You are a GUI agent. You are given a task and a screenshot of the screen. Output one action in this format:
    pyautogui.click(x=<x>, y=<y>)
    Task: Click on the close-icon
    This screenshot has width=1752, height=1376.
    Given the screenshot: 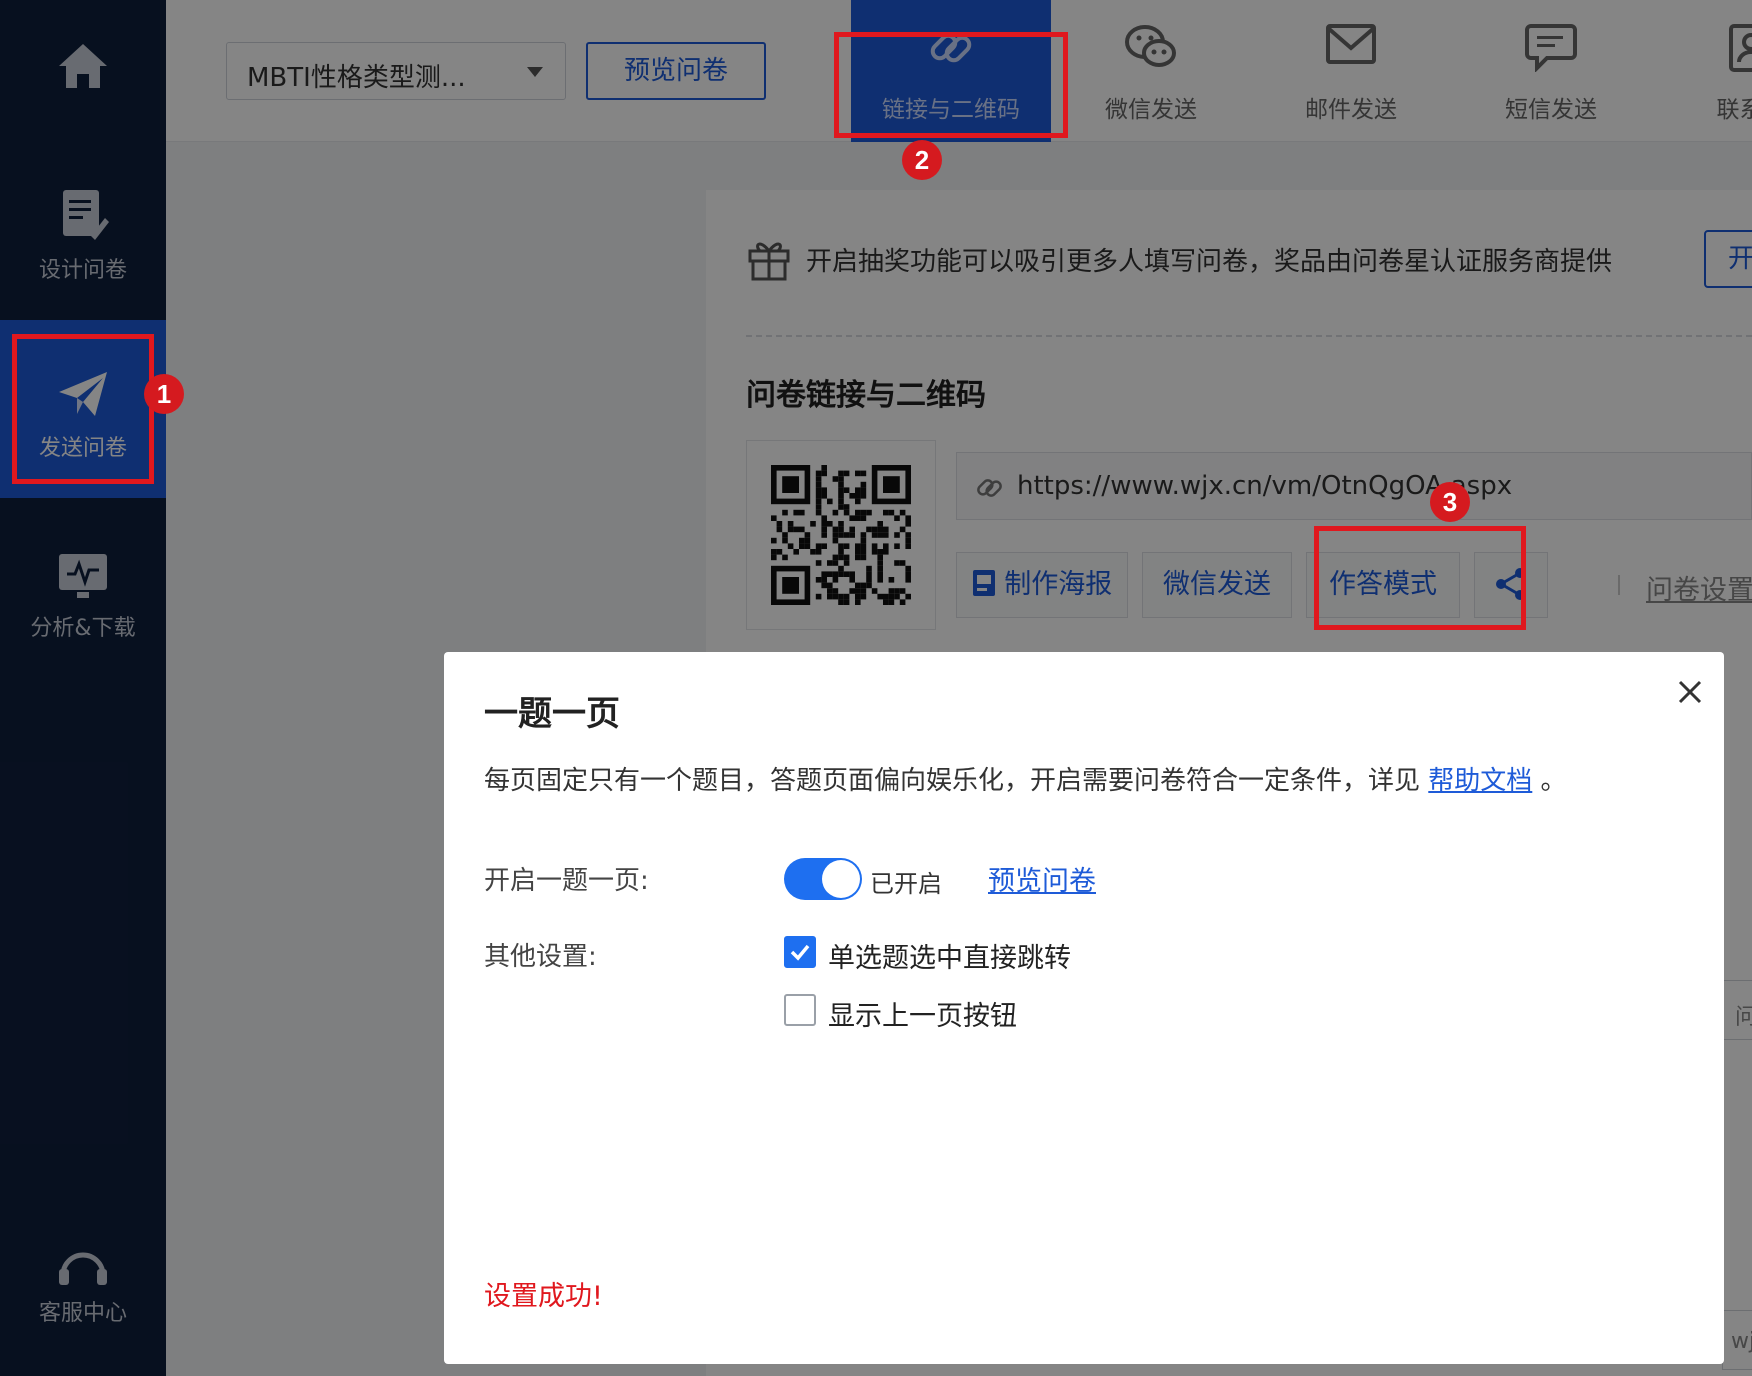 What is the action you would take?
    pyautogui.click(x=1690, y=692)
    